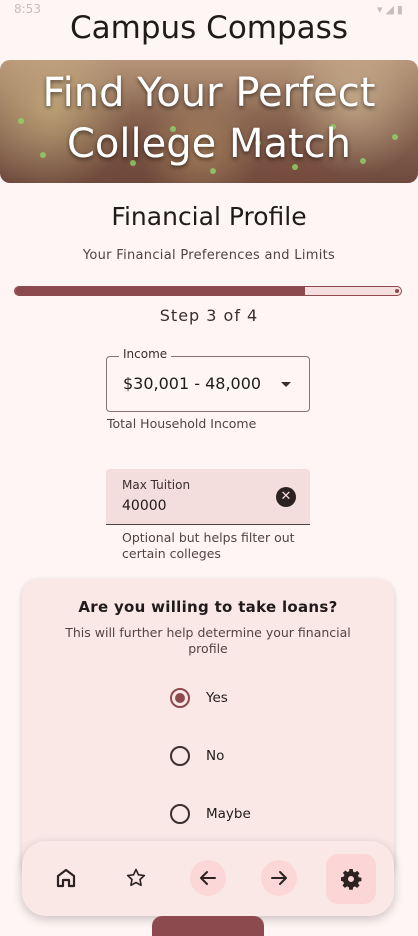 This screenshot has width=418, height=936. Describe the element at coordinates (209, 28) in the screenshot. I see `app-title: Campus Compass` at that location.